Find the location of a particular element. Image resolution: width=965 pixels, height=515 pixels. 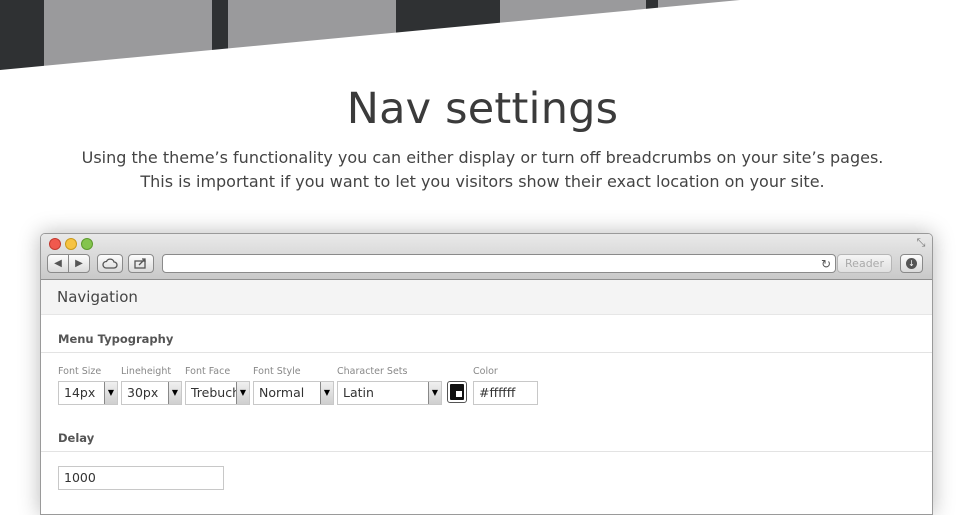

font-style-select: Normal ▼ is located at coordinates (293, 393).